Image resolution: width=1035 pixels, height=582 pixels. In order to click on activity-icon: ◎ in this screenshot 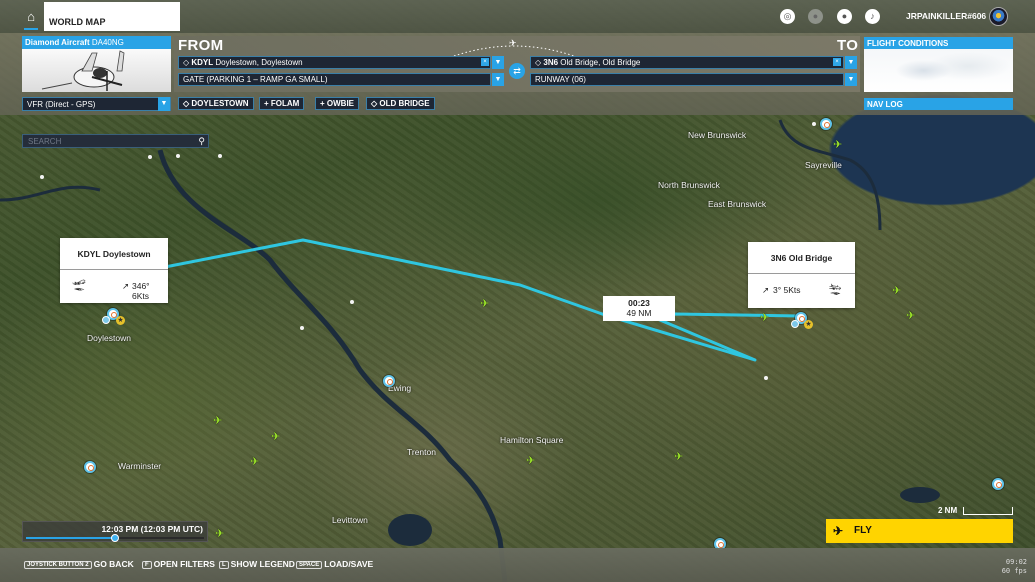, I will do `click(787, 16)`.